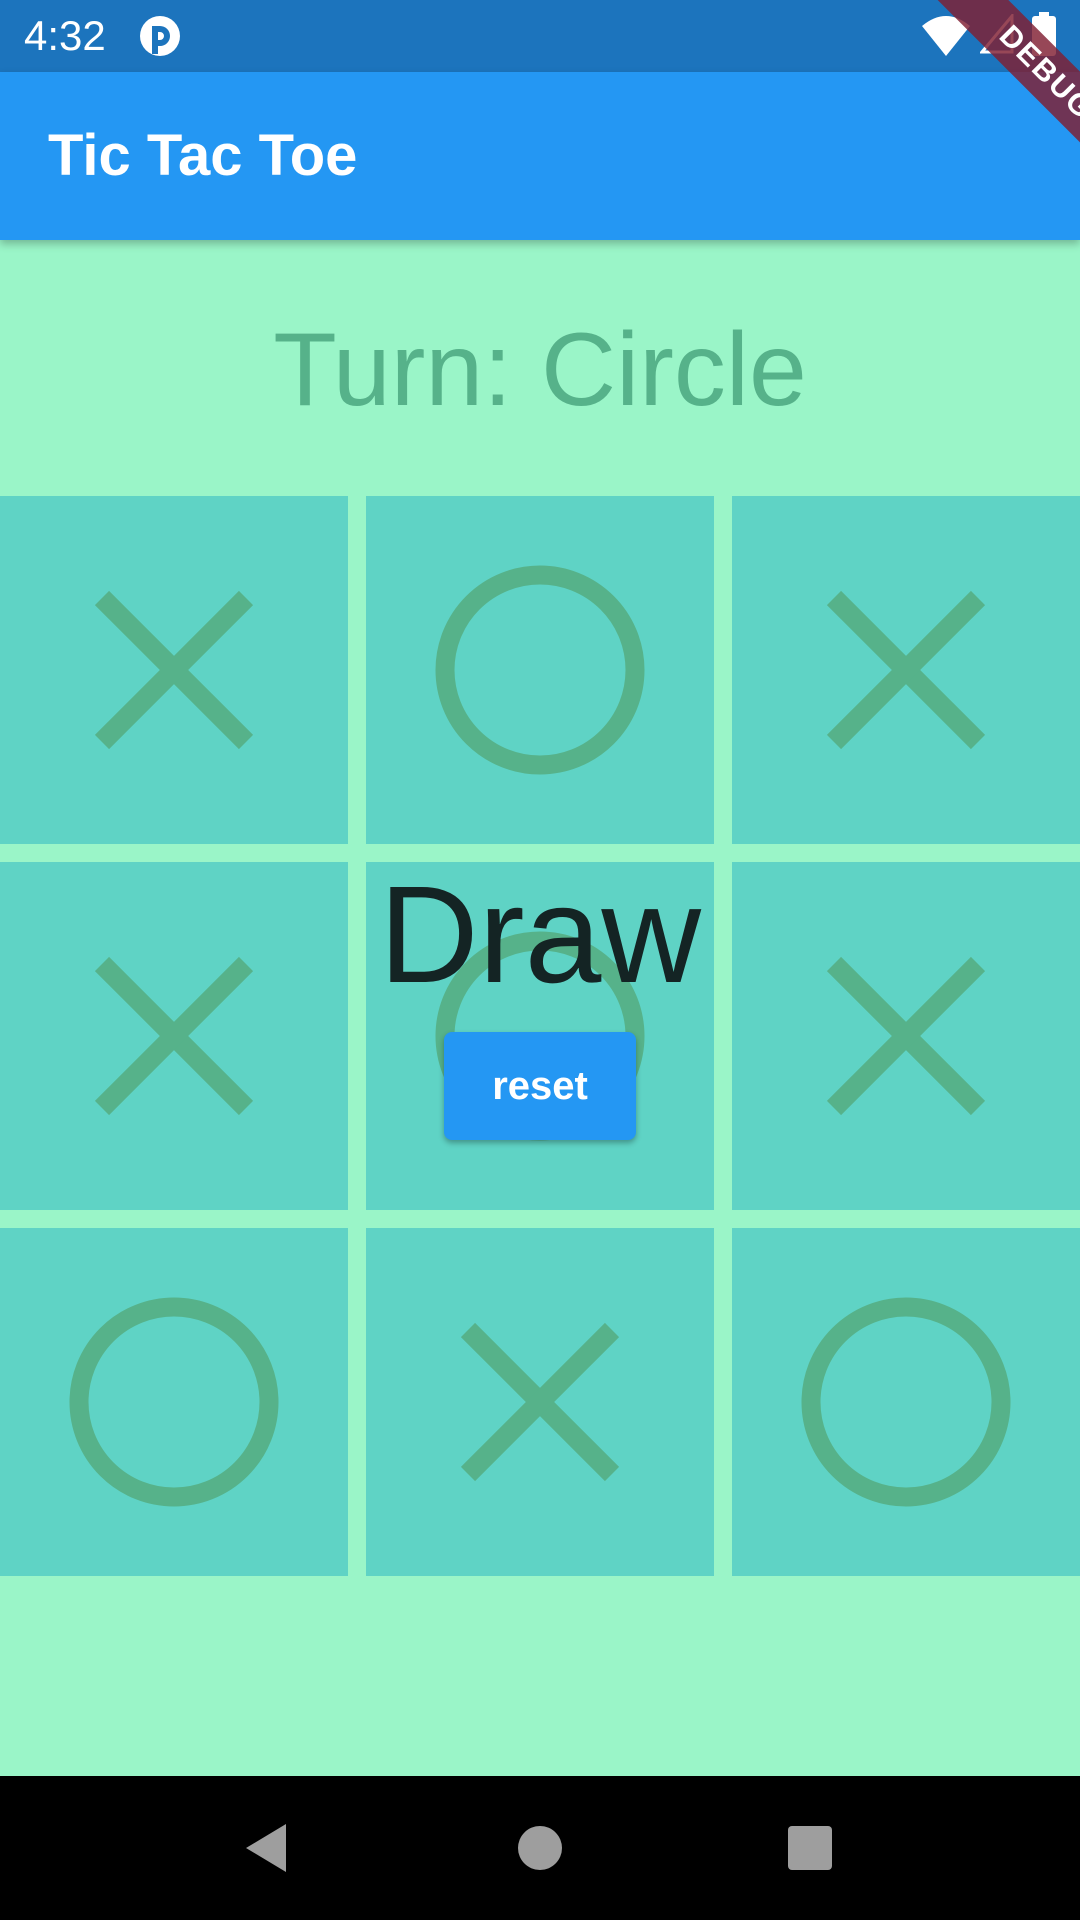  What do you see at coordinates (1044, 34) in the screenshot?
I see `battery-icon` at bounding box center [1044, 34].